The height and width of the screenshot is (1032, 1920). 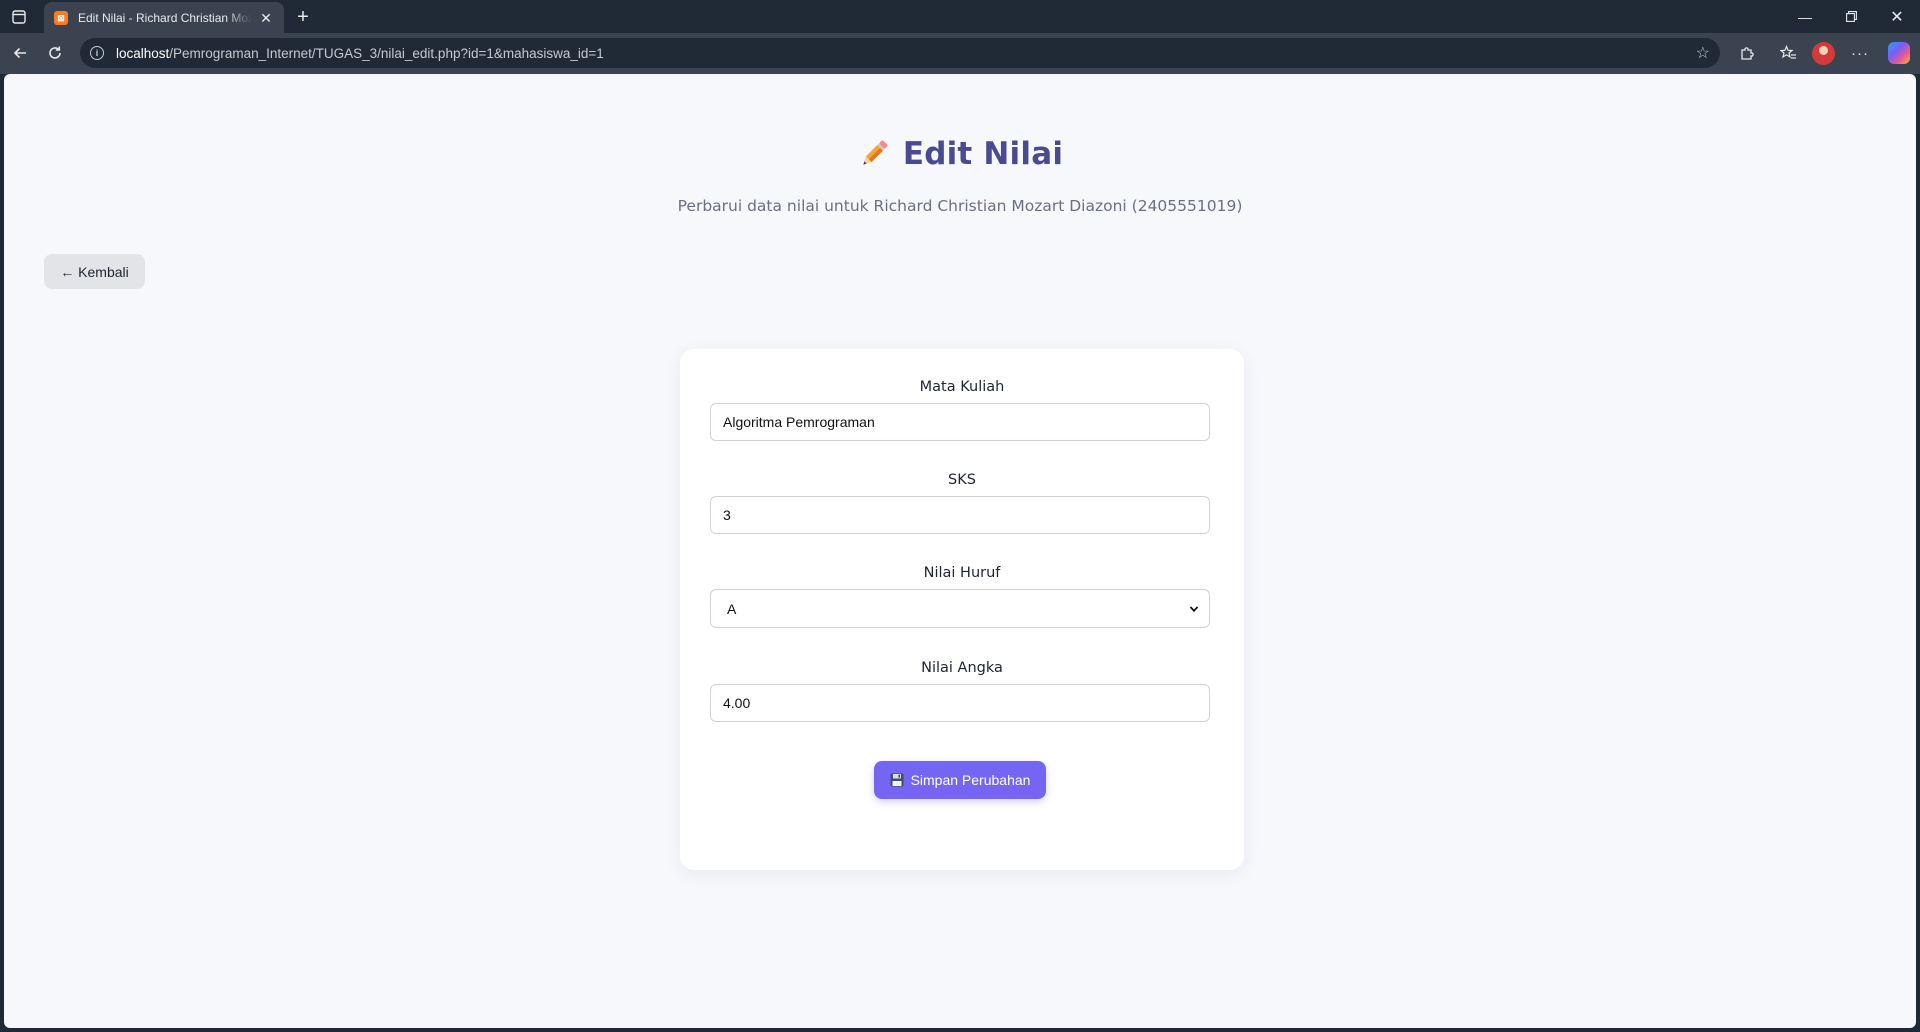 I want to click on more-options-icon: ···, so click(x=1860, y=53).